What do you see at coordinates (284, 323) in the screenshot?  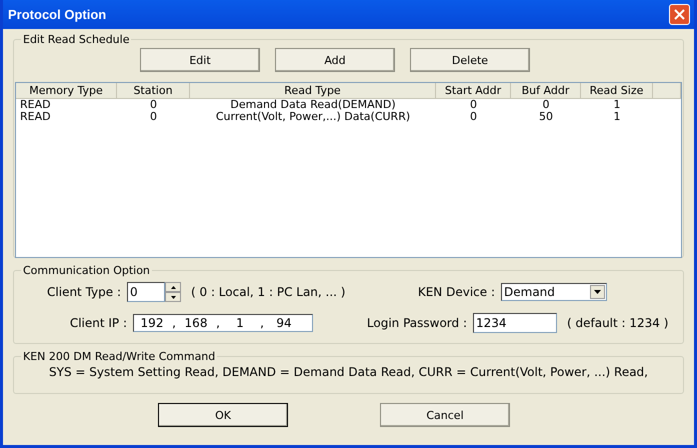 I see `ip-octet: 94` at bounding box center [284, 323].